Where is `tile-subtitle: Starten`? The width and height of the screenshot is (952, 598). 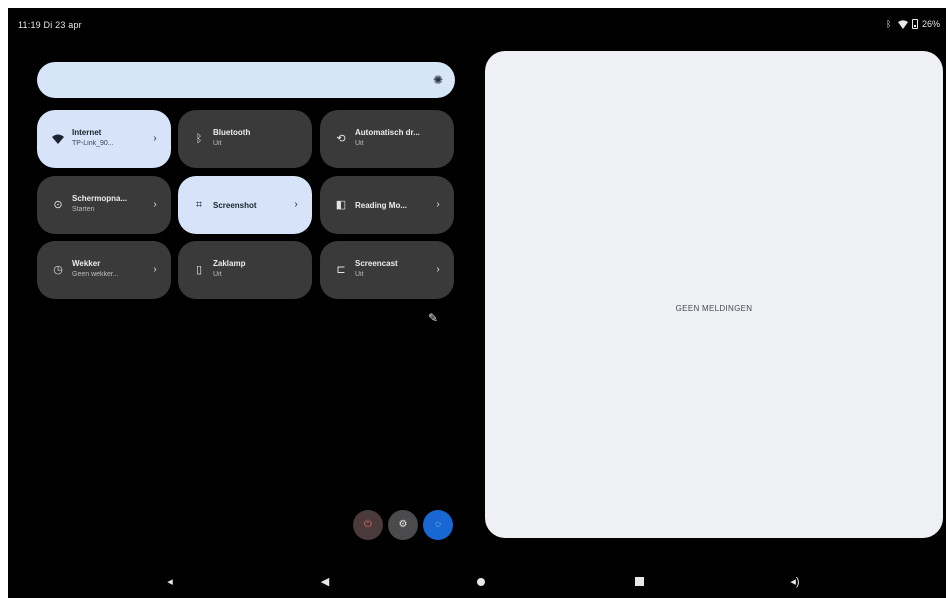 tile-subtitle: Starten is located at coordinates (83, 209).